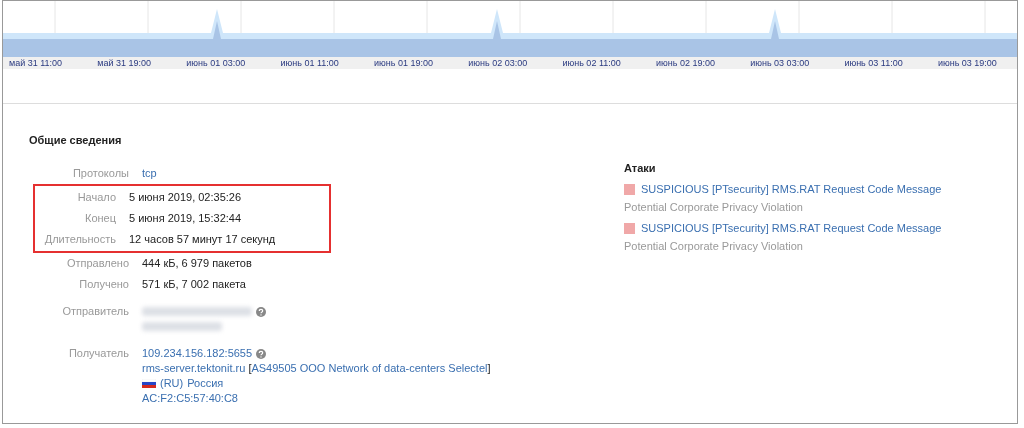 The height and width of the screenshot is (428, 1024). I want to click on field-value: 5 июня 2019, 02:35:26, so click(185, 197).